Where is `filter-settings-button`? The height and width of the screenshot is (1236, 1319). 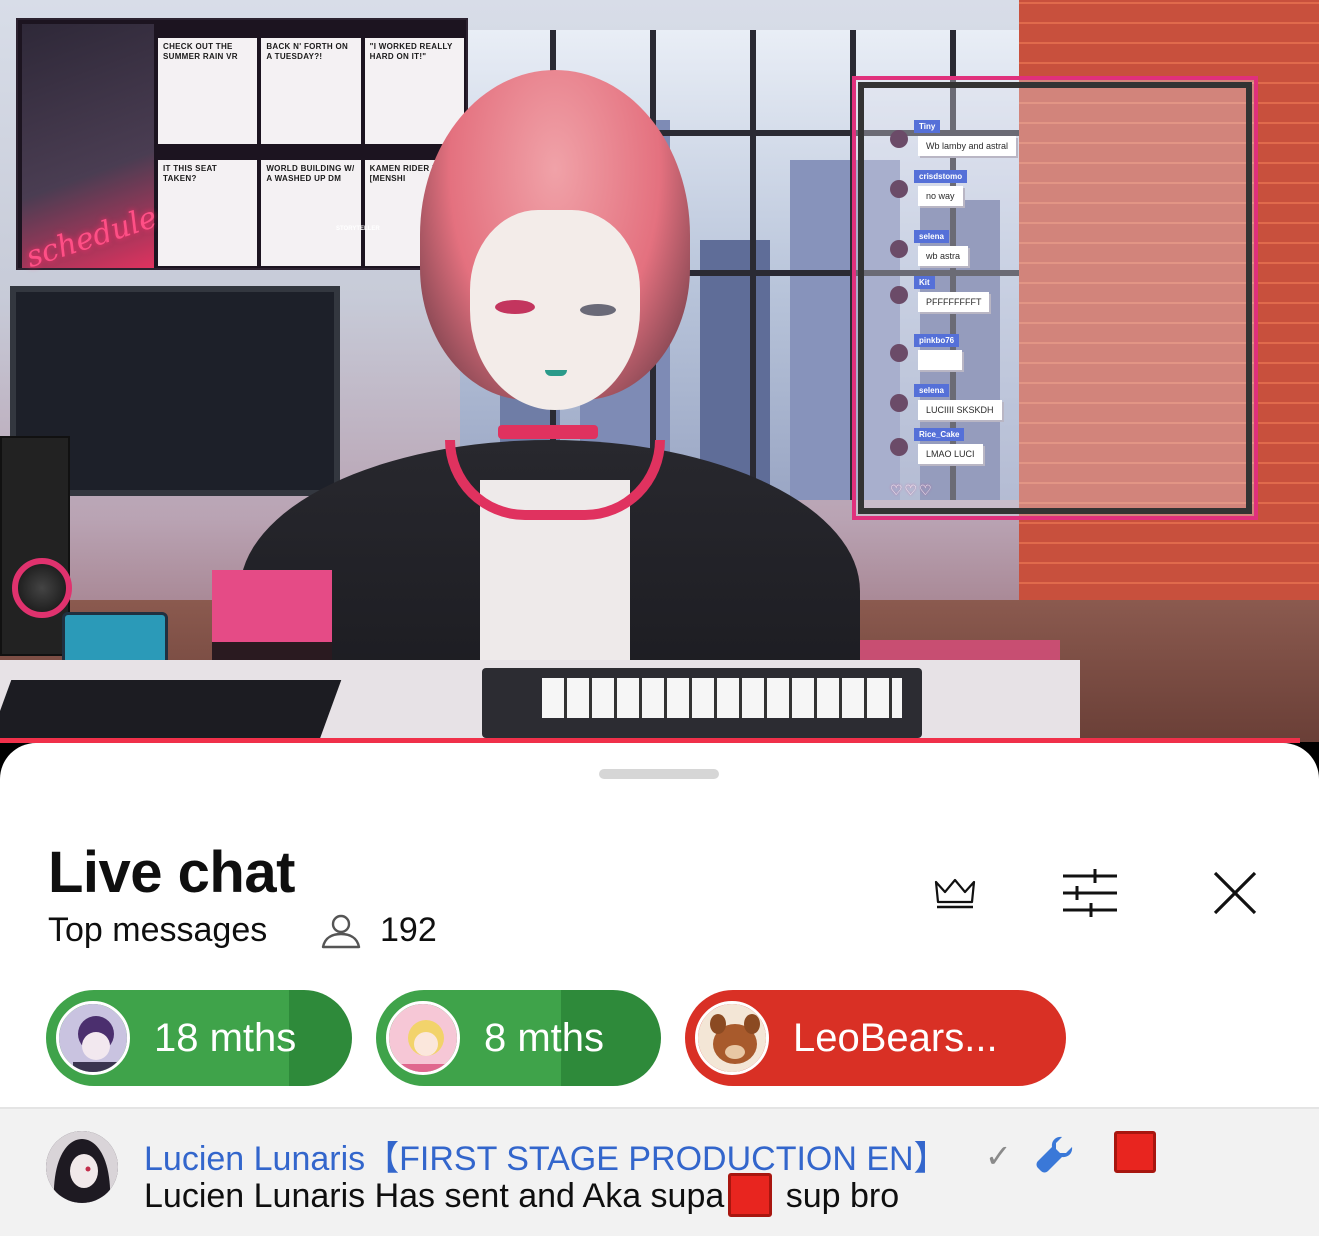
filter-settings-button is located at coordinates (1090, 893).